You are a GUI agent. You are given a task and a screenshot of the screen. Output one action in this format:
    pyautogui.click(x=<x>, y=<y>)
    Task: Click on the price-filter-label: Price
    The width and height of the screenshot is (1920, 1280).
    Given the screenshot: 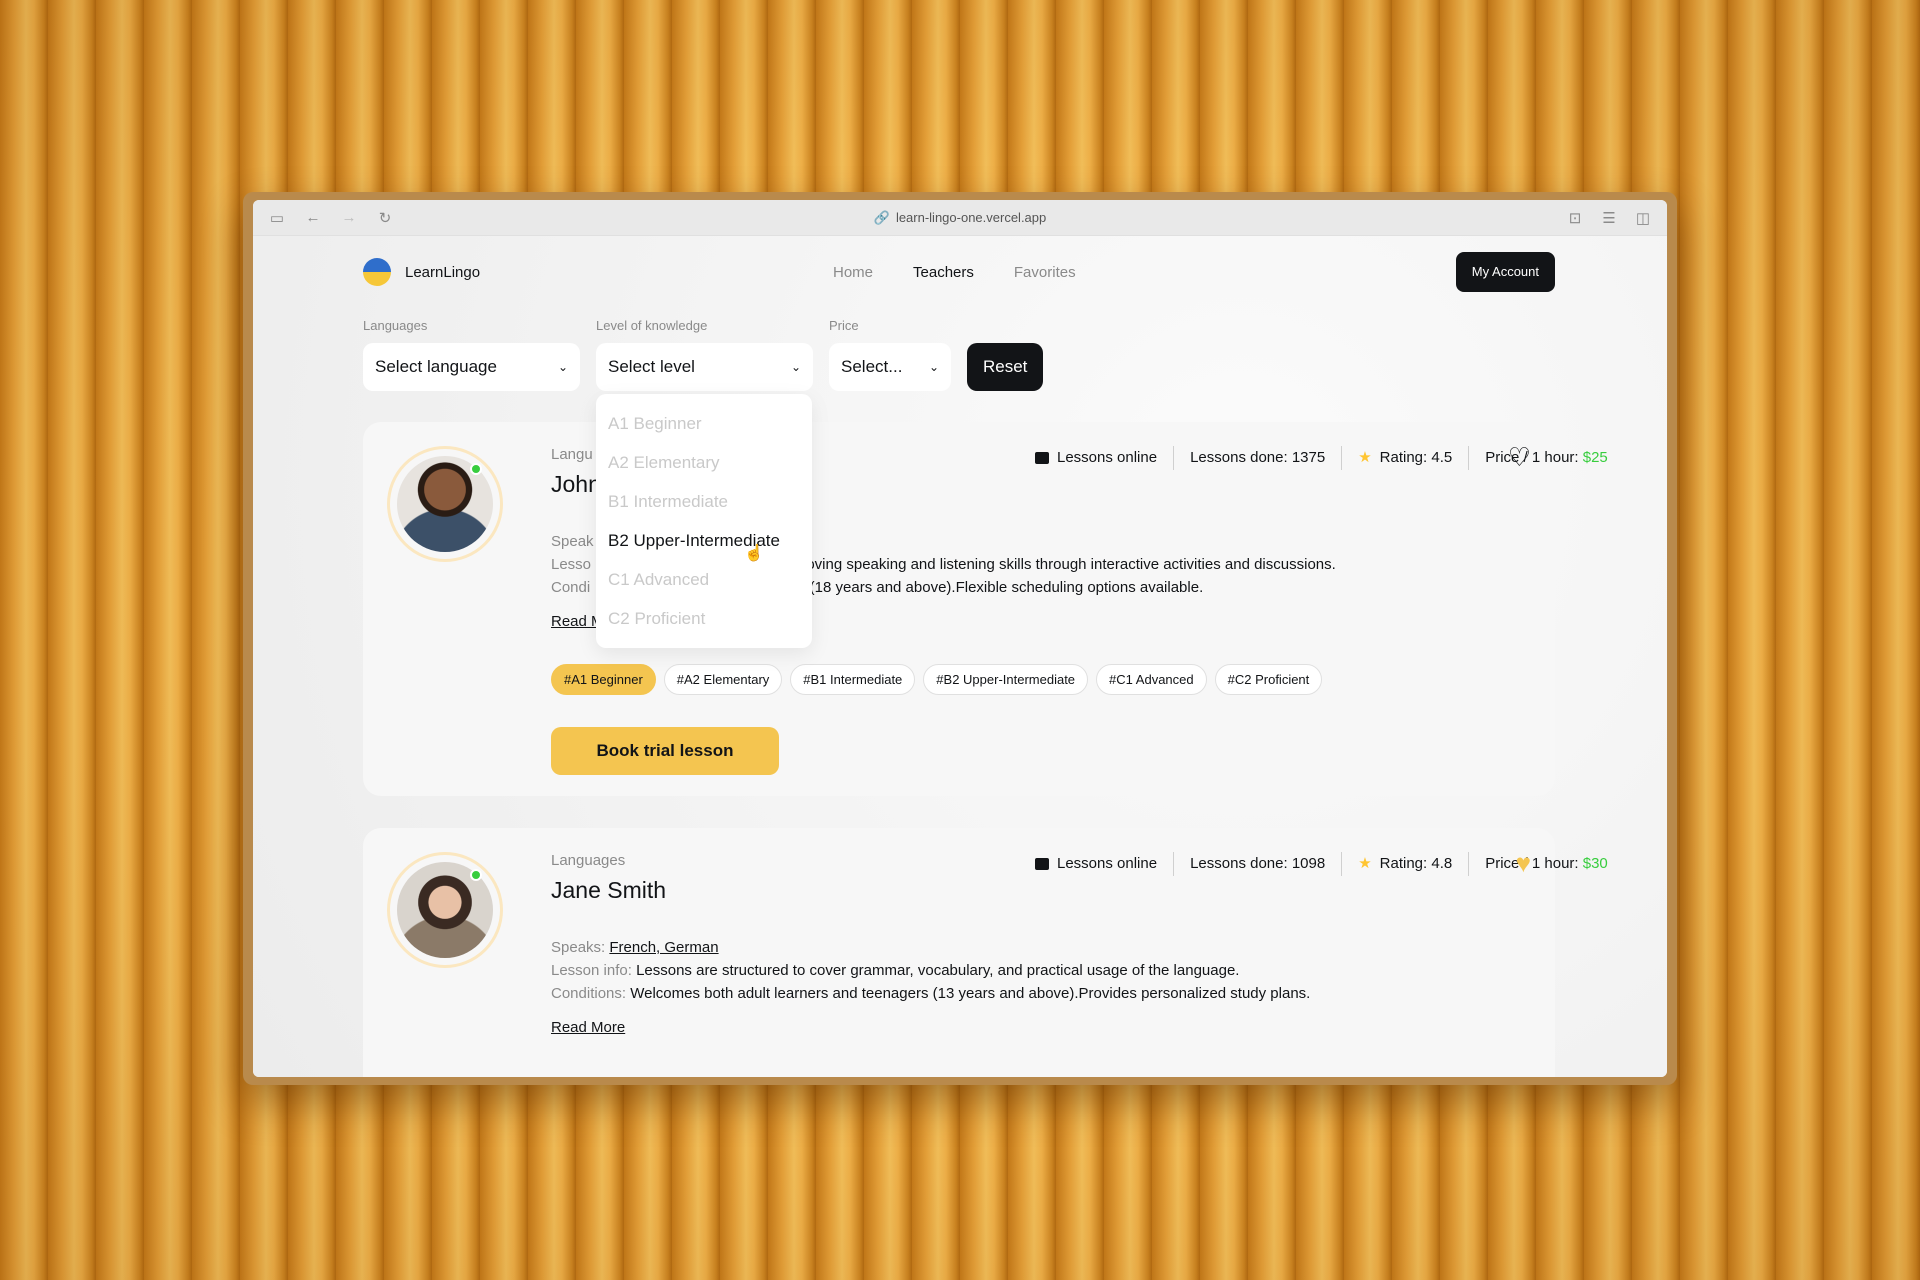 What is the action you would take?
    pyautogui.click(x=844, y=325)
    